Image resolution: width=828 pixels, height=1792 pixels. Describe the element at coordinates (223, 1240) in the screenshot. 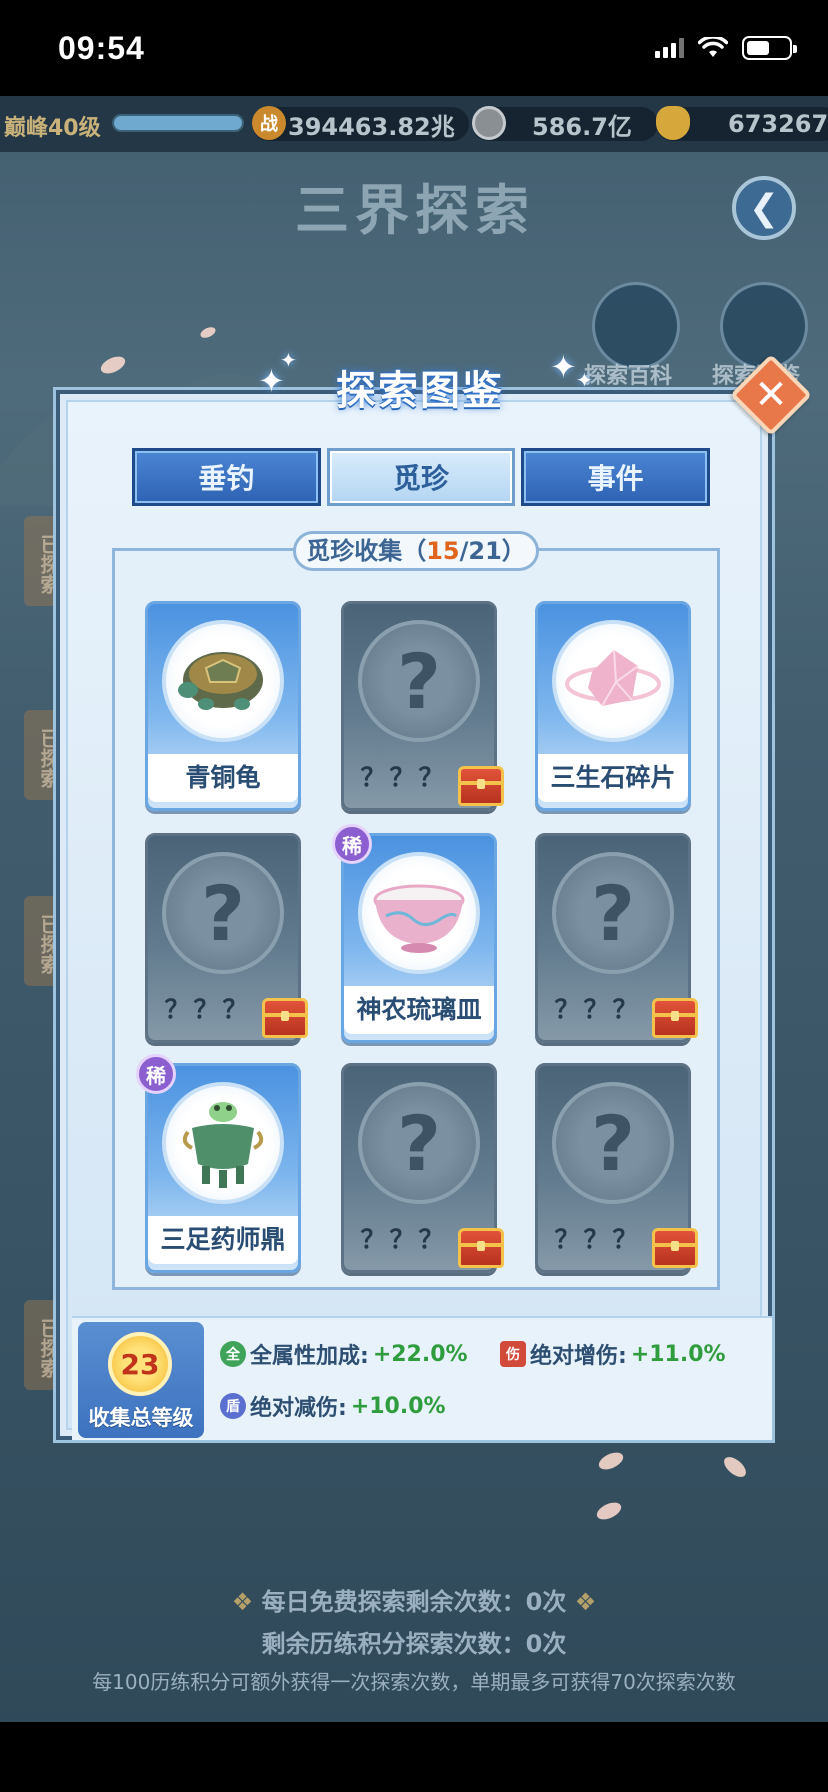

I see `card-name: 三足药师鼎` at that location.